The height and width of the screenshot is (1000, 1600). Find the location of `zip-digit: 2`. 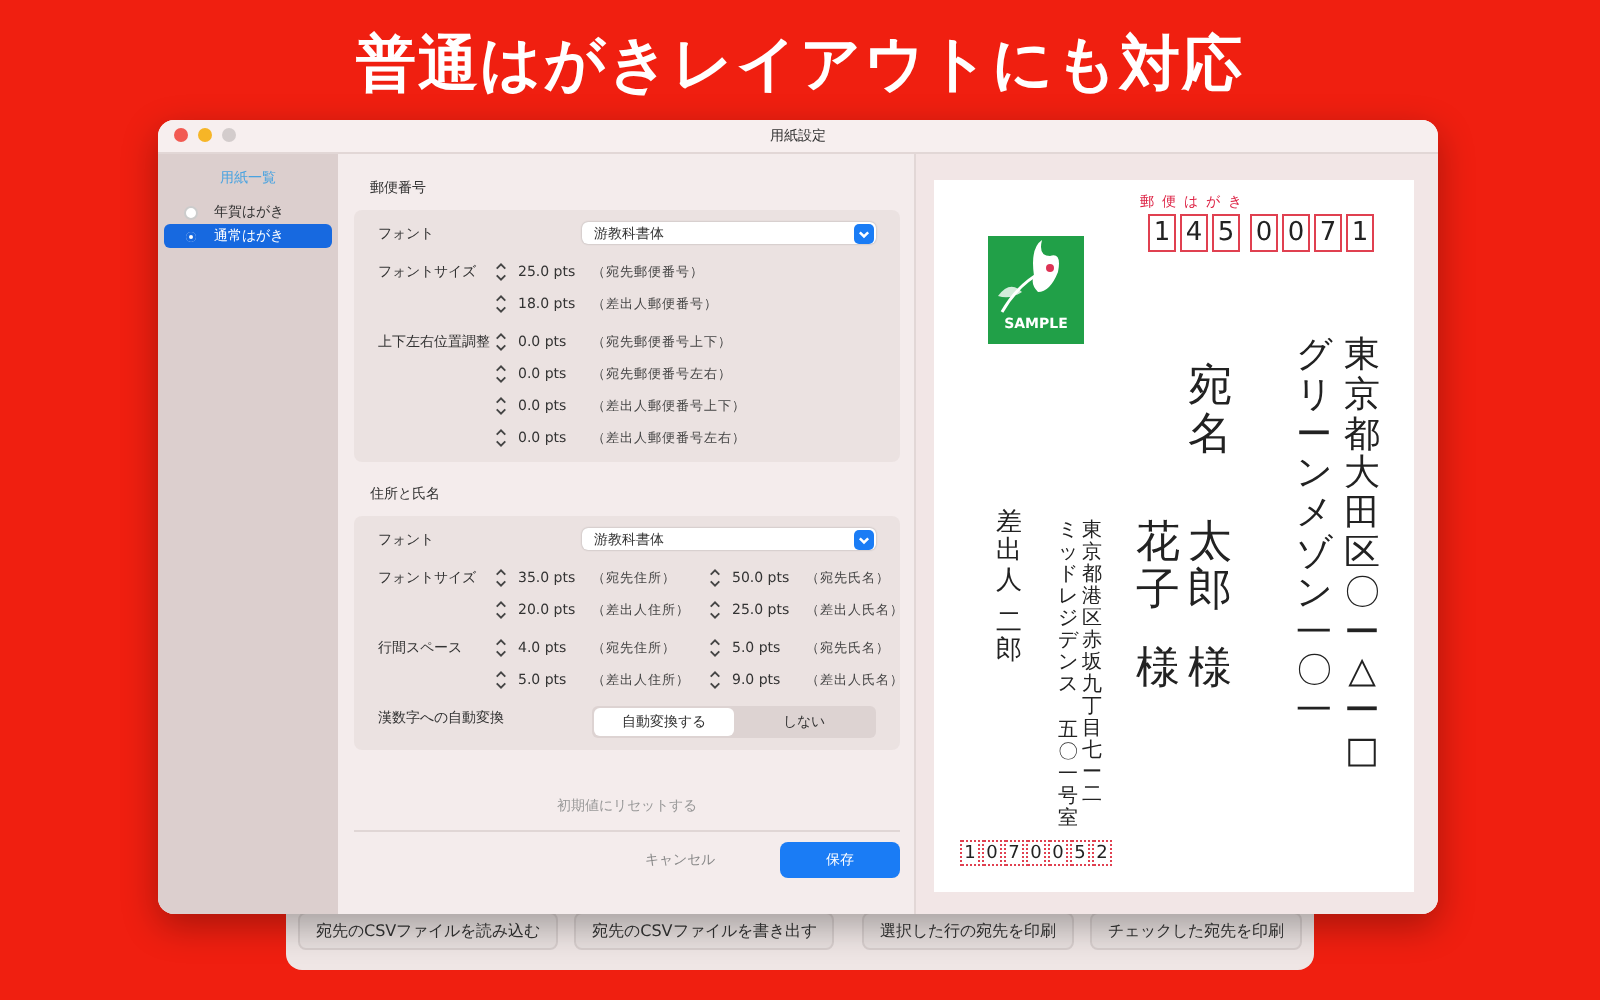

zip-digit: 2 is located at coordinates (1102, 853).